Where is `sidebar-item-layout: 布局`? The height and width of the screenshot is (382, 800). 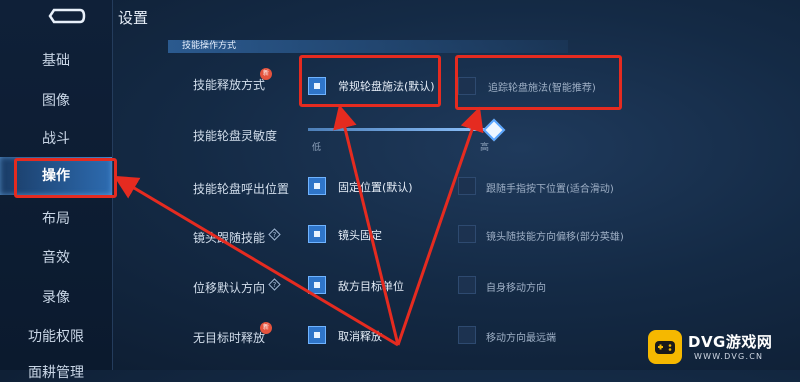 sidebar-item-layout: 布局 is located at coordinates (56, 218).